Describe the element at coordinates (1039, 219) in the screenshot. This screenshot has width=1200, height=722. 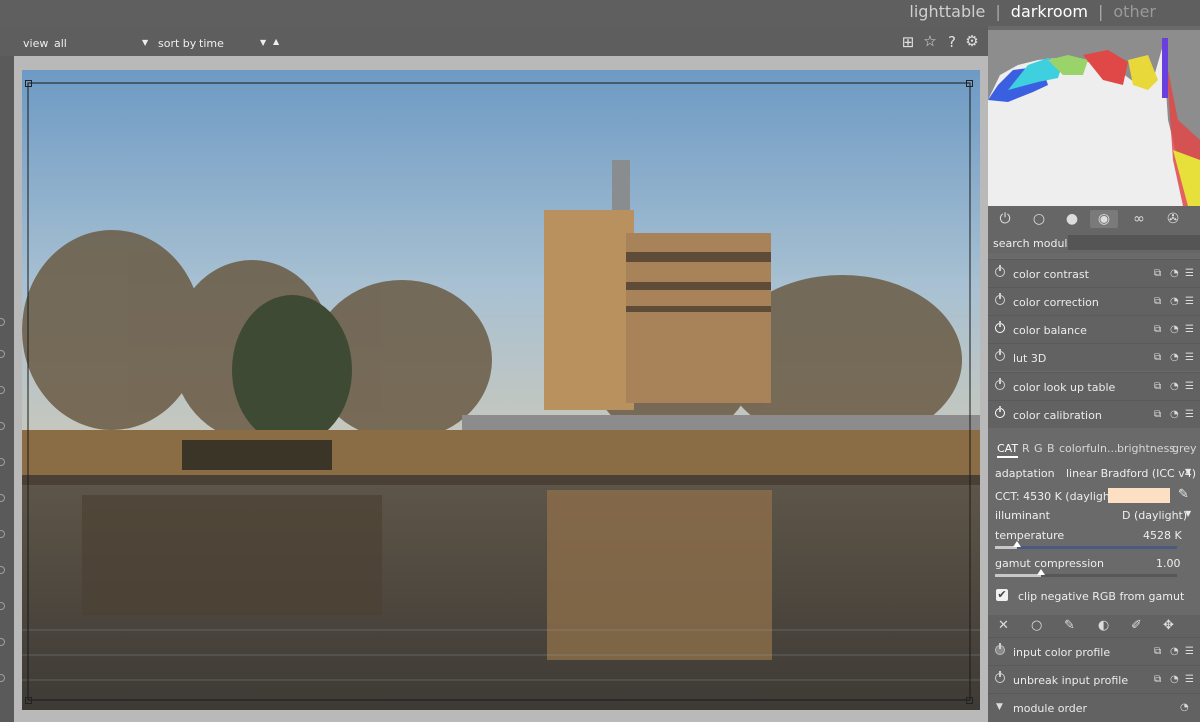
I see `circle-icon: ○` at that location.